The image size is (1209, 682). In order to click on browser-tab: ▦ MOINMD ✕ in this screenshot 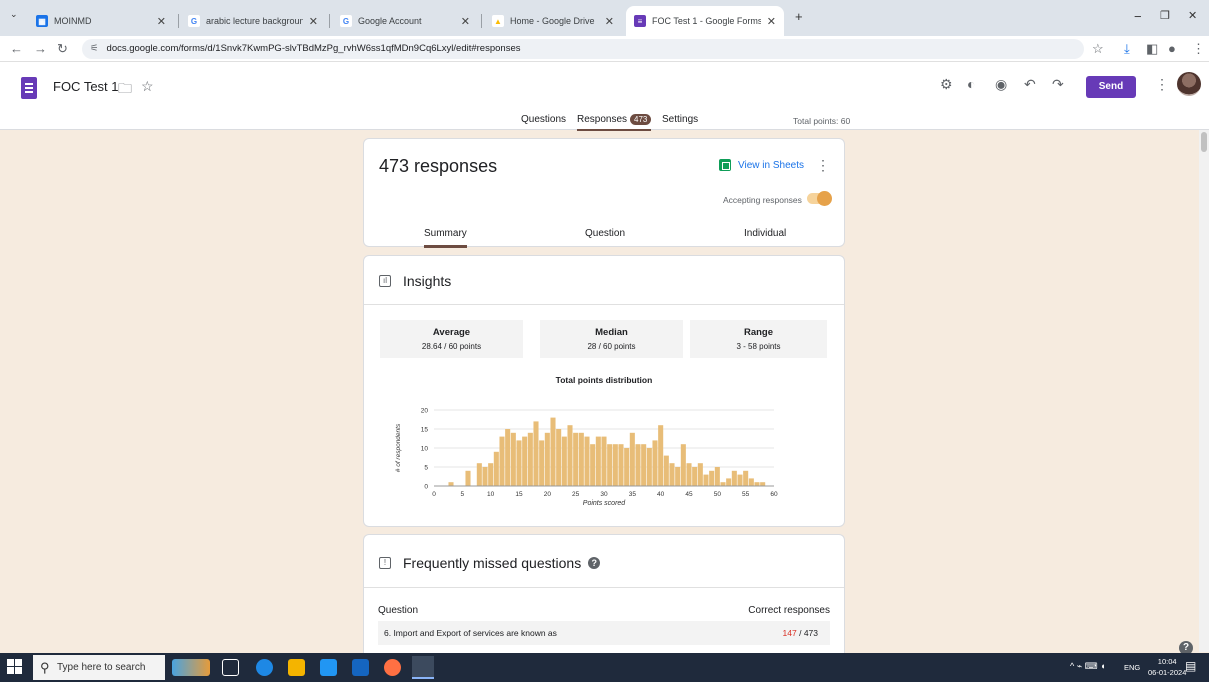, I will do `click(101, 21)`.